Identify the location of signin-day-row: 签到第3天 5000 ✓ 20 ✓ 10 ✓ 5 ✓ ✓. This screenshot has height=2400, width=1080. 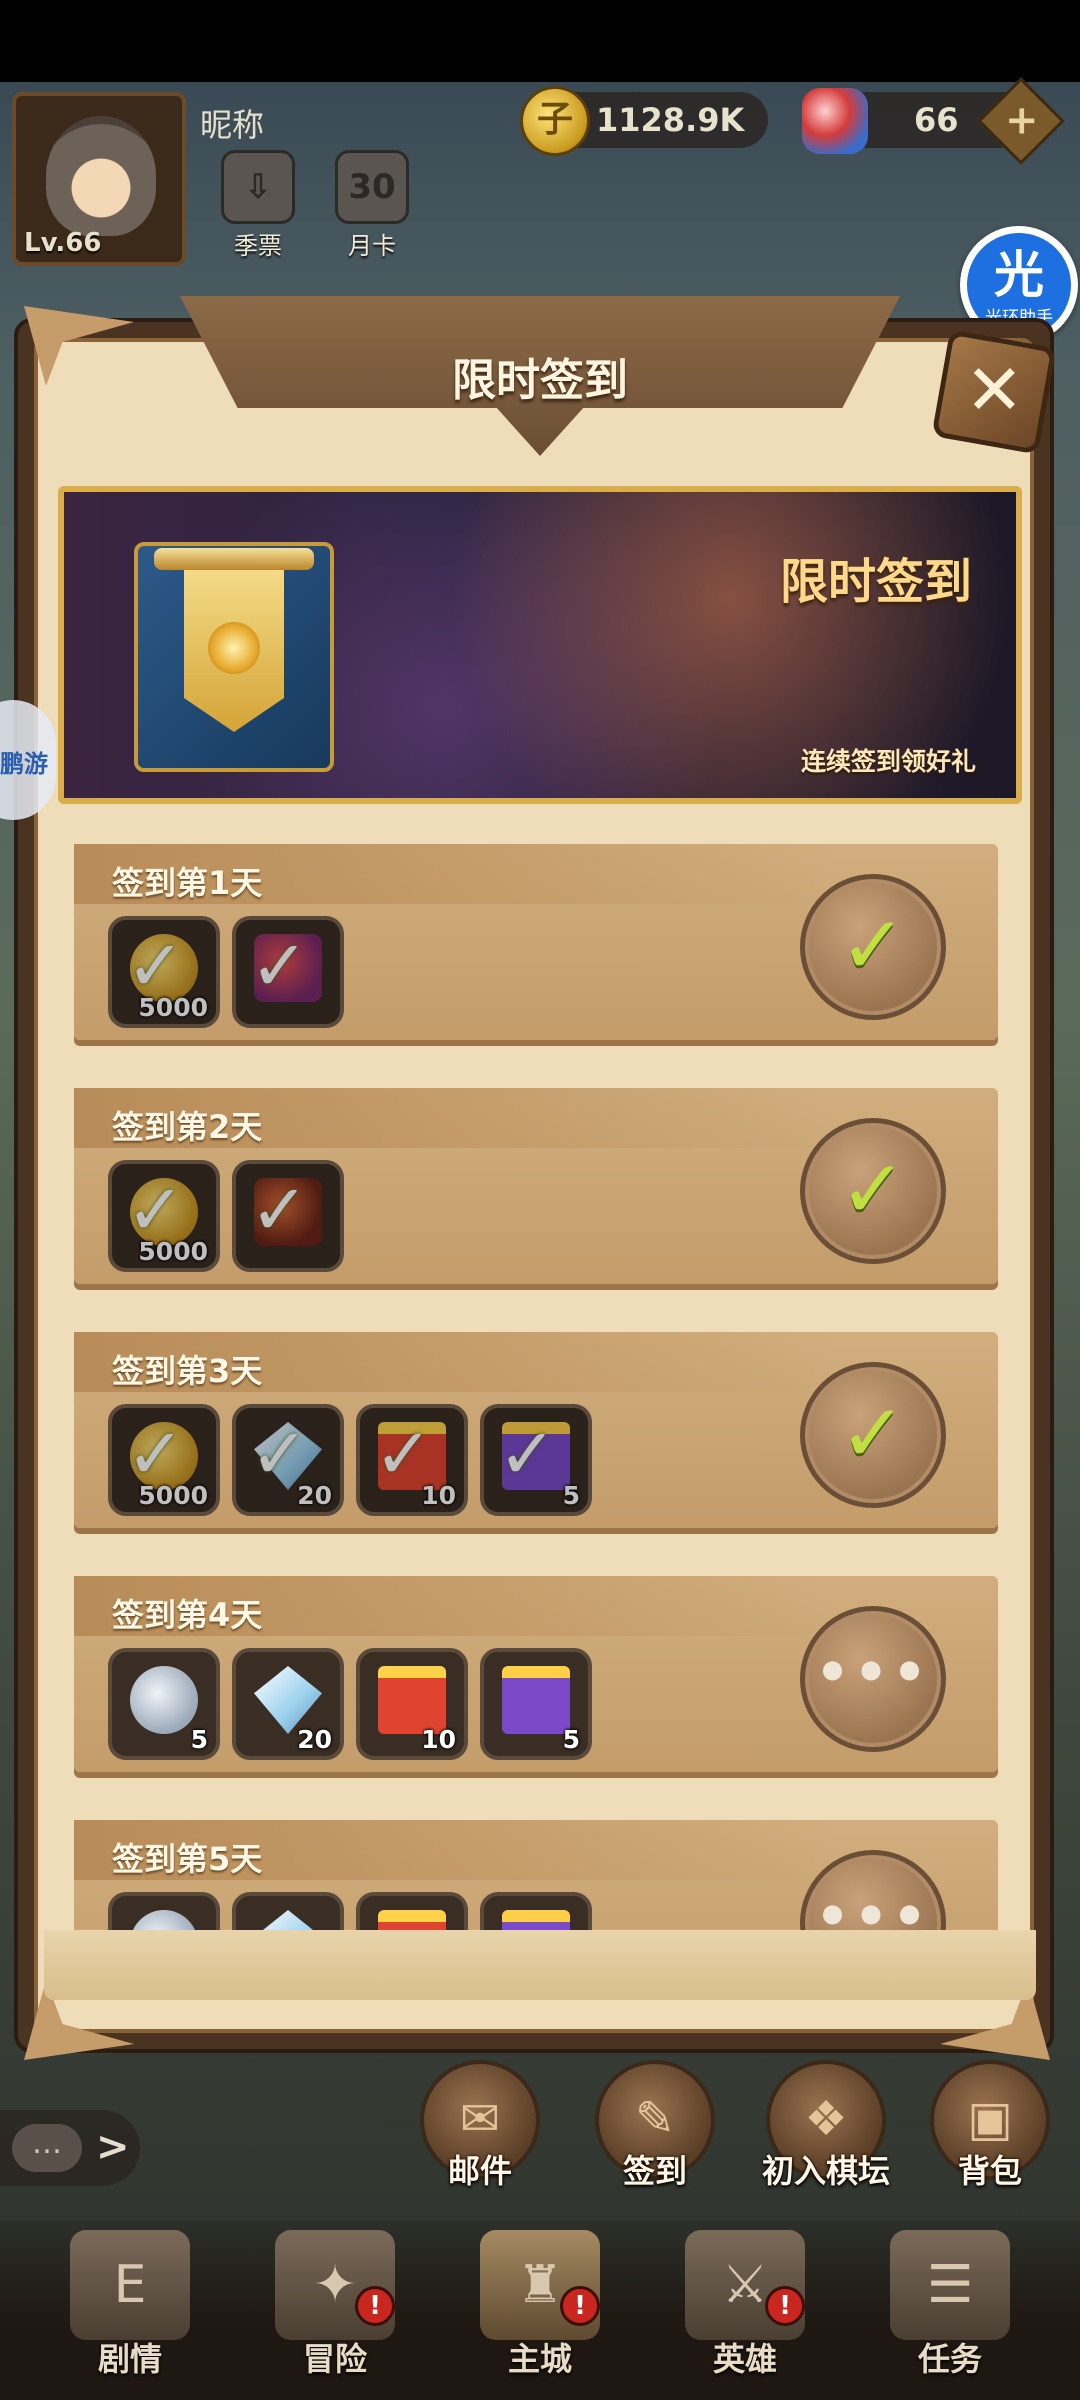
(536, 1423).